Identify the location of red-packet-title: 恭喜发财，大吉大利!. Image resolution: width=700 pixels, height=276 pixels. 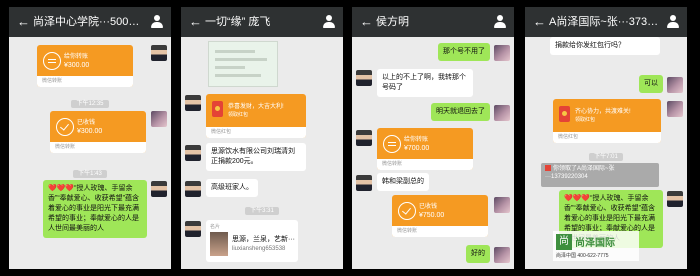
(256, 107).